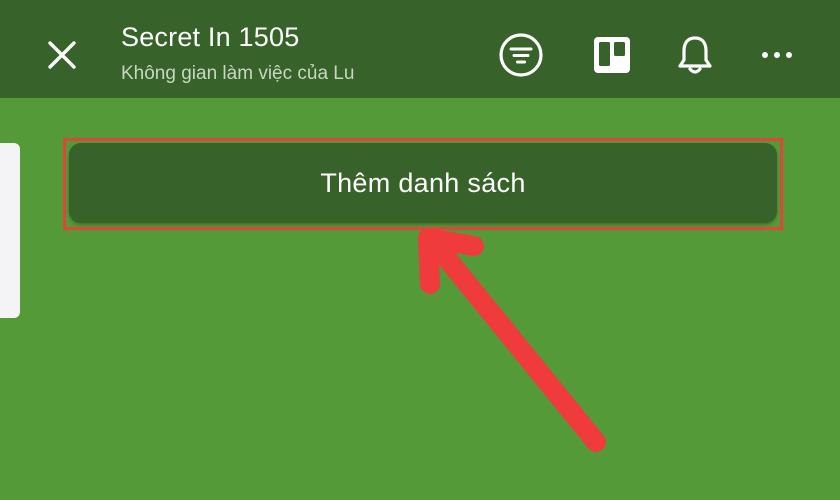  Describe the element at coordinates (512, 340) in the screenshot. I see `red-arrow-annotation` at that location.